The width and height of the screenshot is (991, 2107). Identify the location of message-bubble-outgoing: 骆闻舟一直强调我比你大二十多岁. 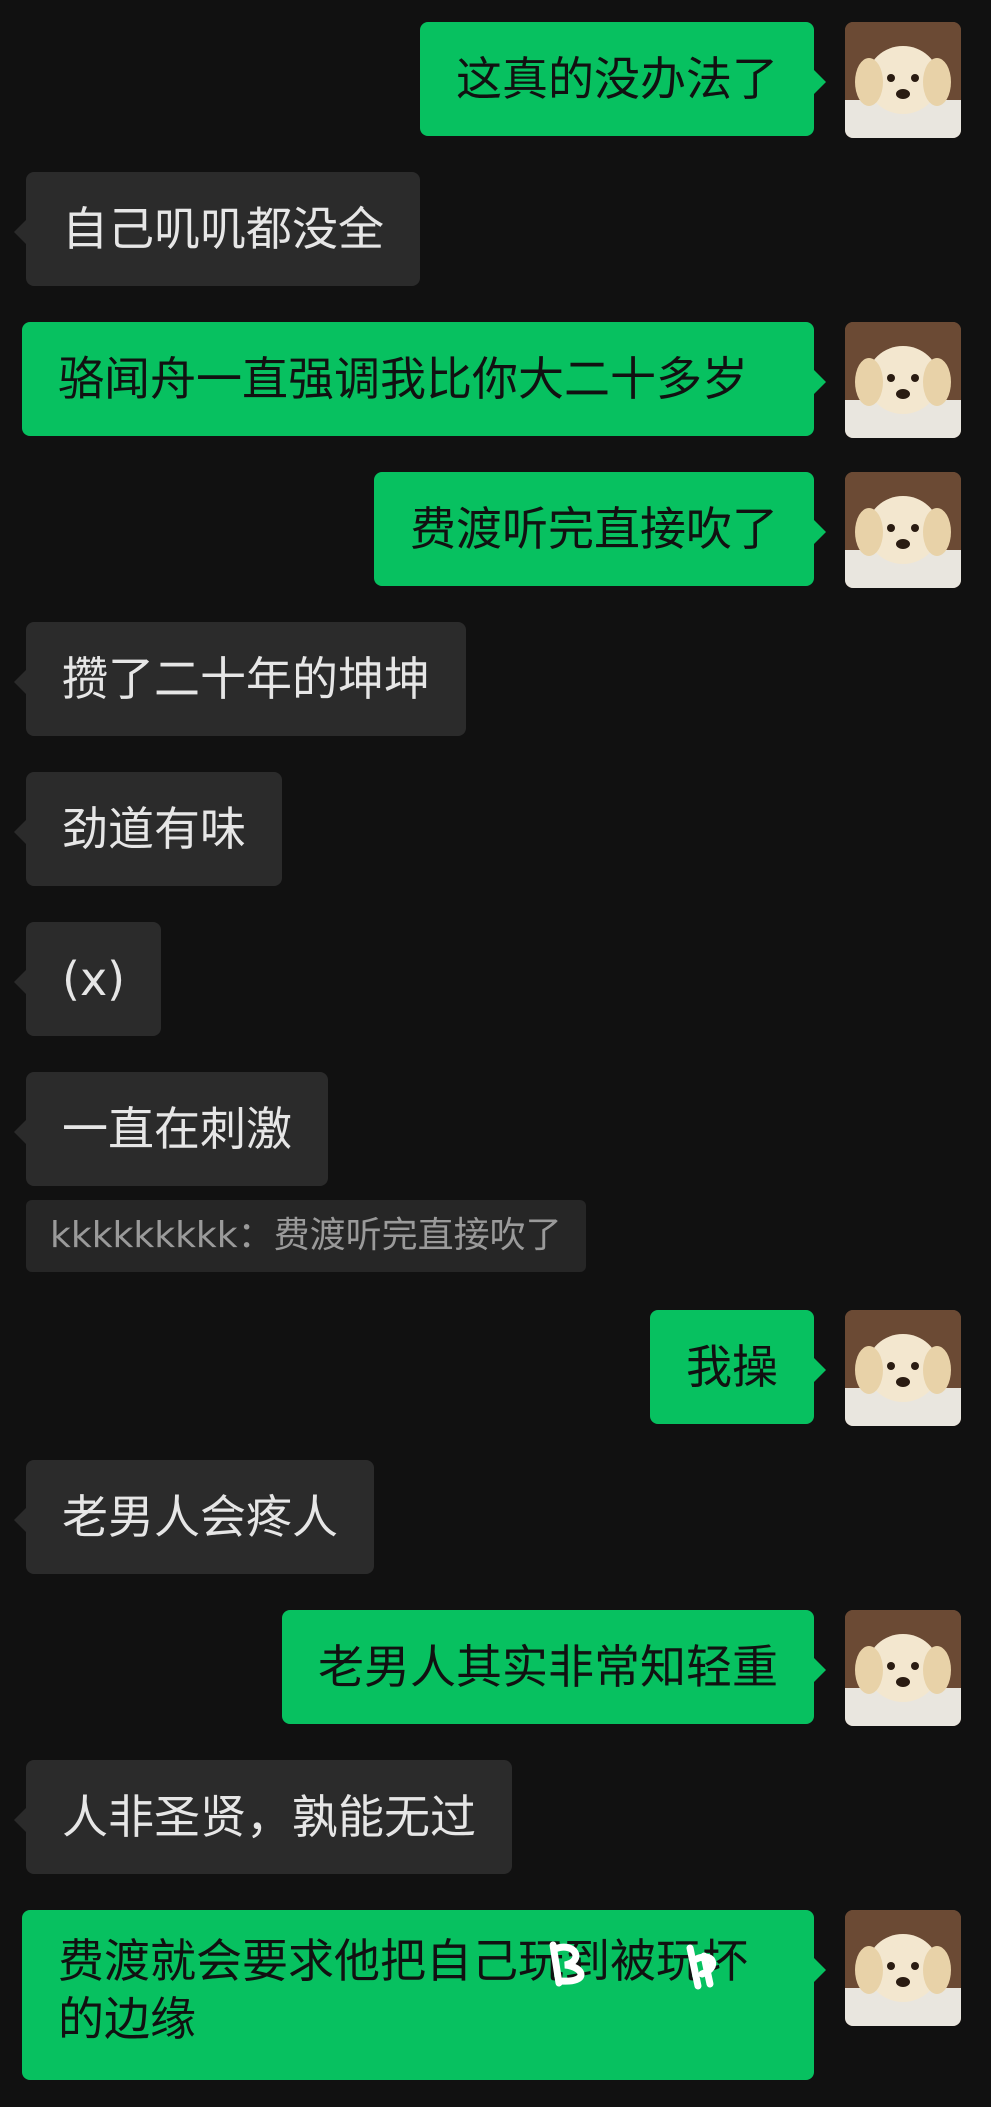
(424, 379).